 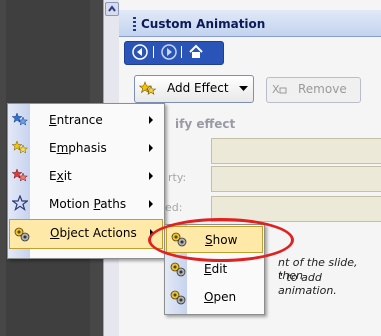 I want to click on object-actions-icon, so click(x=22, y=234).